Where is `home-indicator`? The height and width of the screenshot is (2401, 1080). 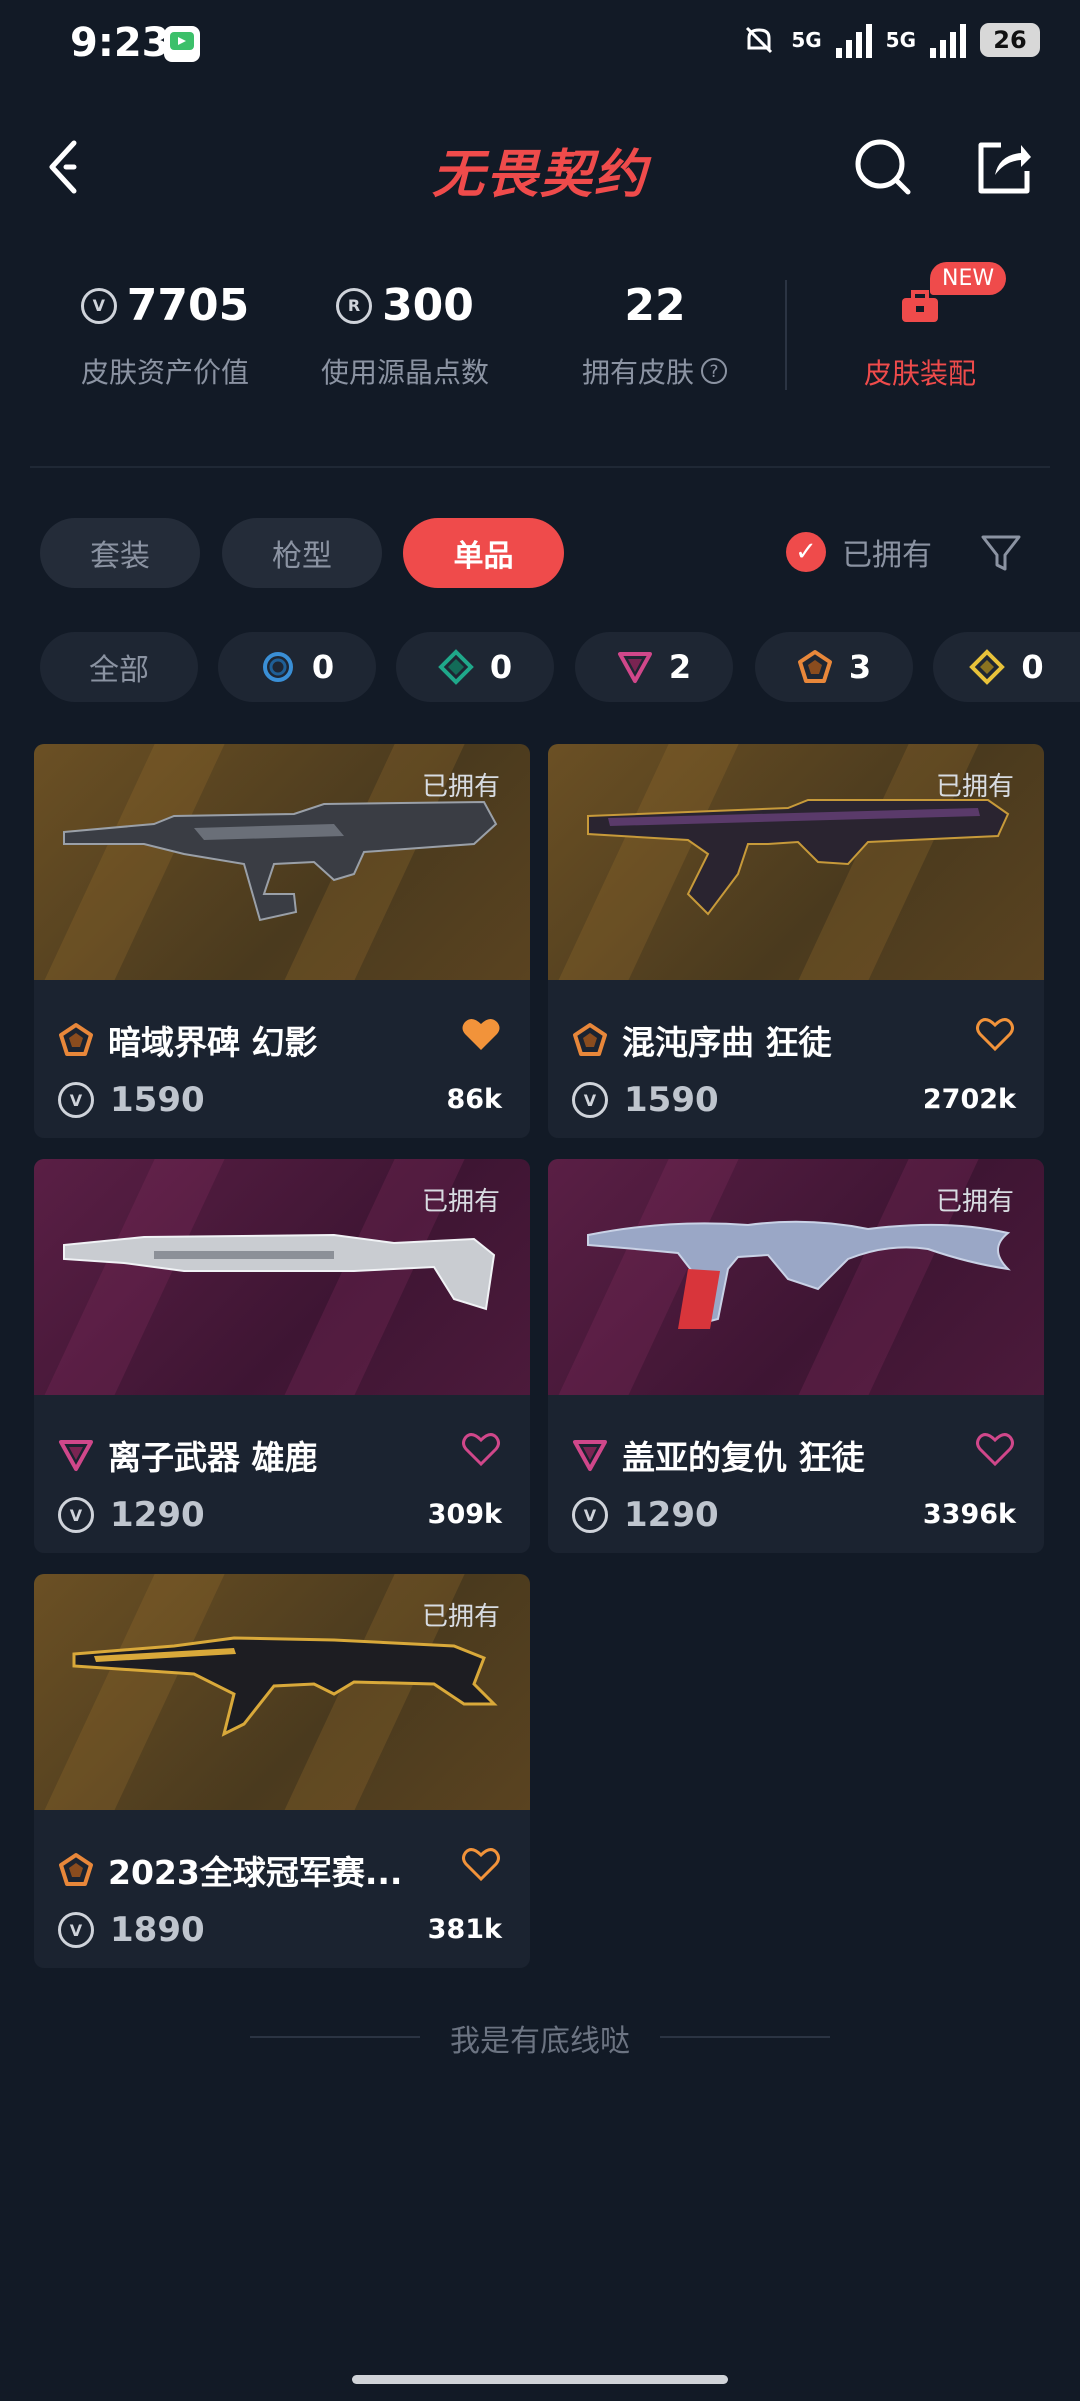
home-indicator is located at coordinates (540, 2379).